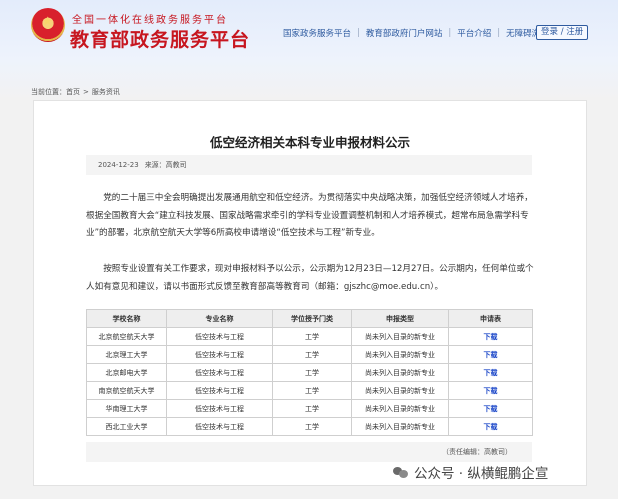  What do you see at coordinates (126, 426) in the screenshot?
I see `school-name: 西北工业大学` at bounding box center [126, 426].